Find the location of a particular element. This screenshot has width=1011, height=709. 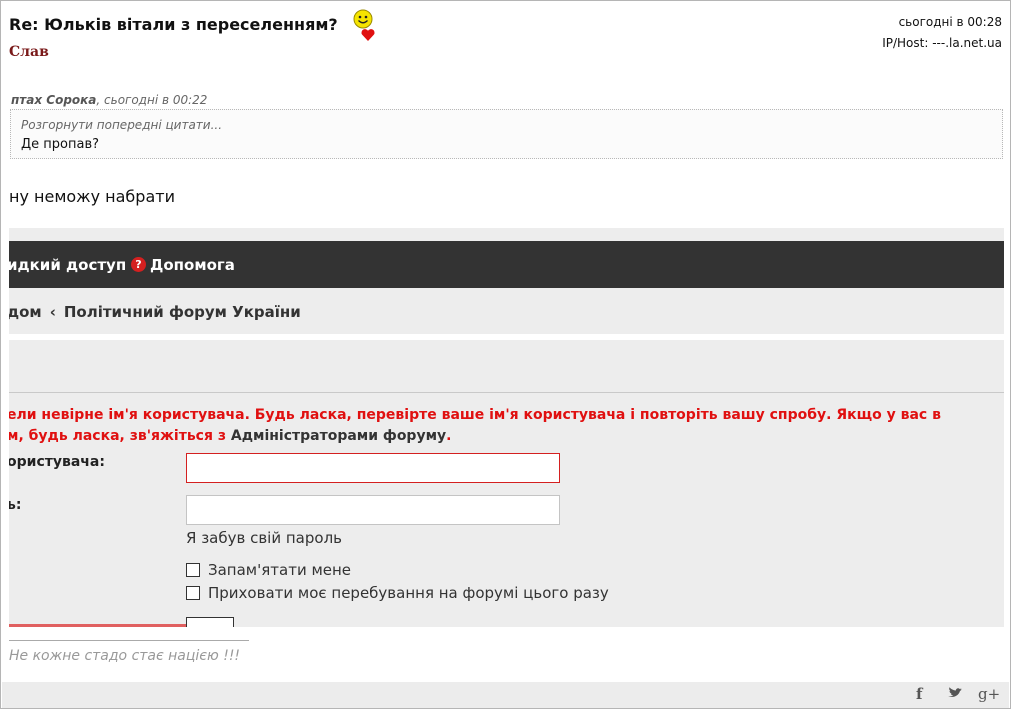

username-label: ористувача: is located at coordinates (57, 462).